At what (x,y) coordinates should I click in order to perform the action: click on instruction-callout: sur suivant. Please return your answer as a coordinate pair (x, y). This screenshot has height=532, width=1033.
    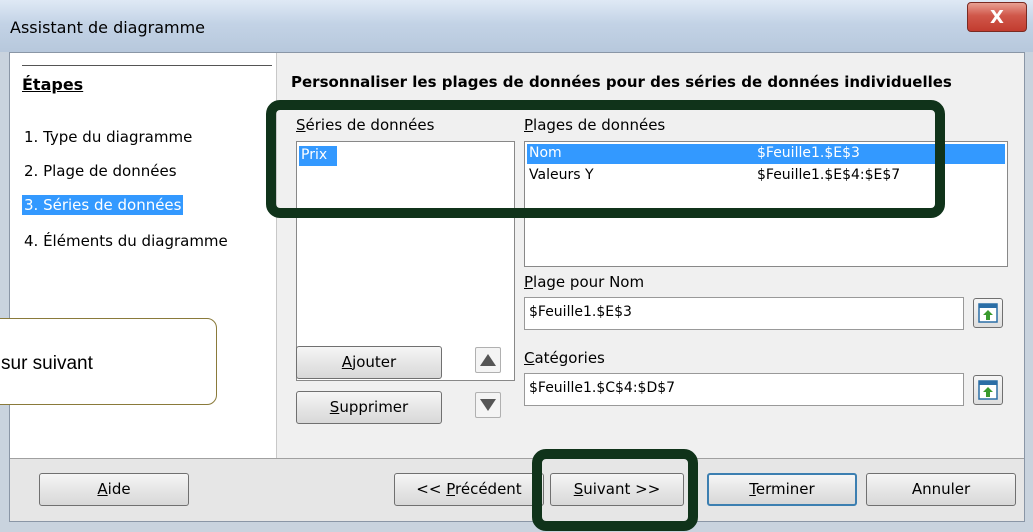
    Looking at the image, I should click on (108, 361).